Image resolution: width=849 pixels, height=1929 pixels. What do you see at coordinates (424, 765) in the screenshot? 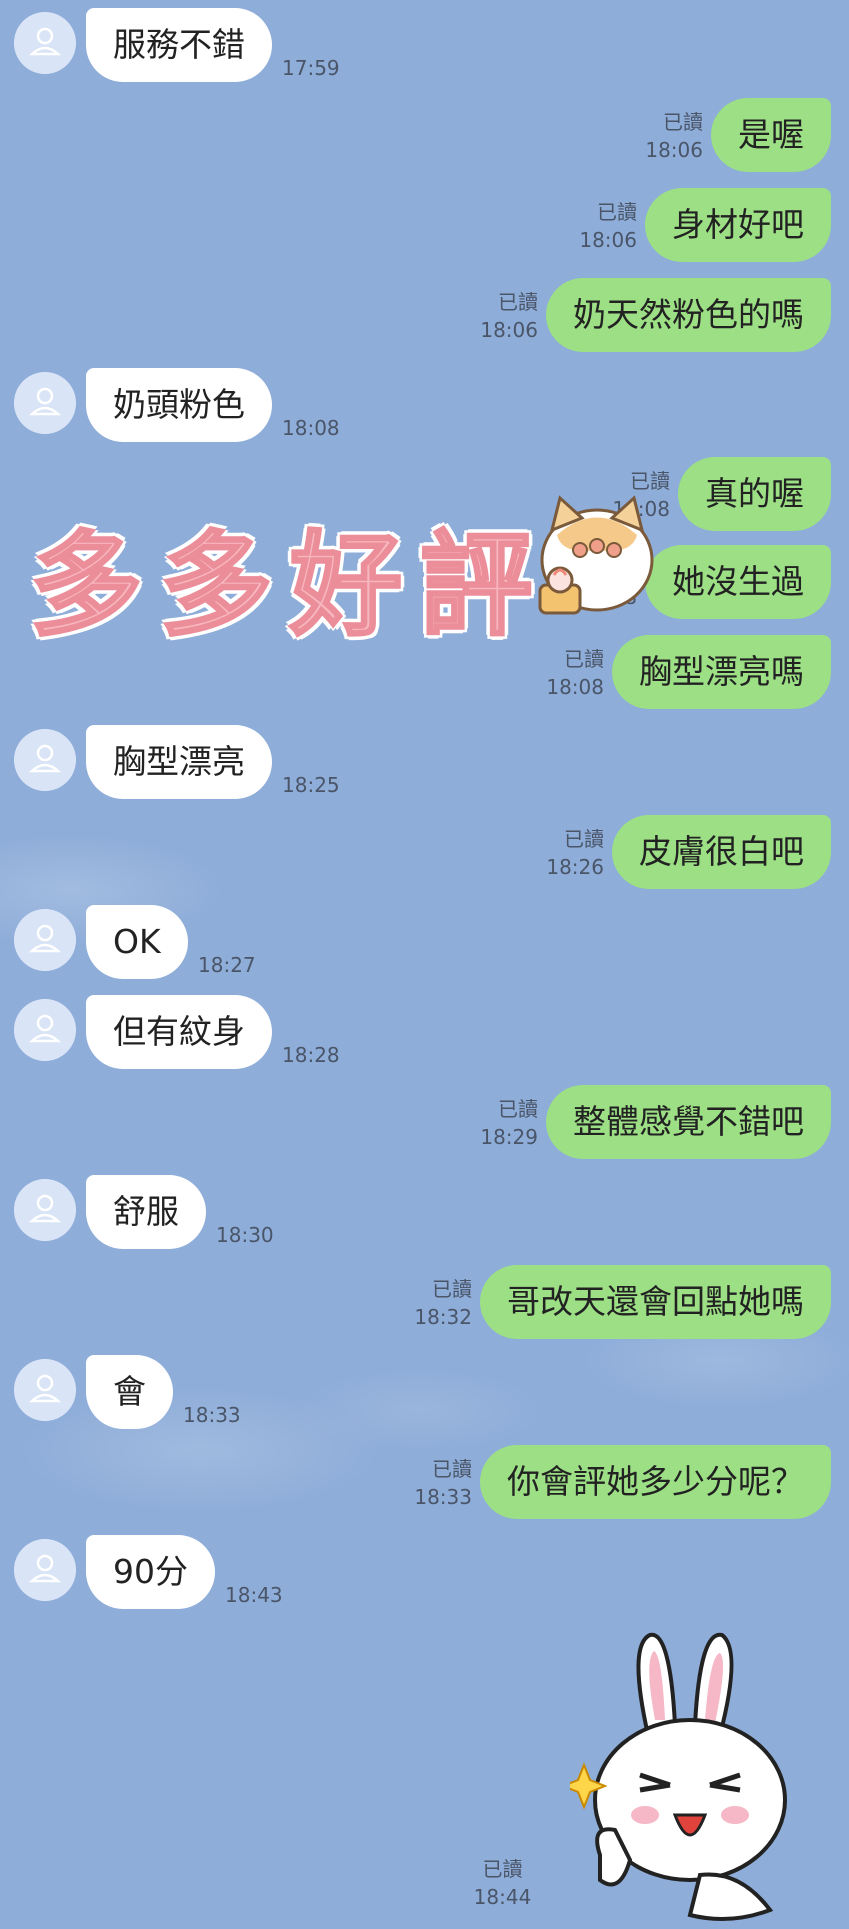
I see `message-row: 胸型漂亮 18:25` at bounding box center [424, 765].